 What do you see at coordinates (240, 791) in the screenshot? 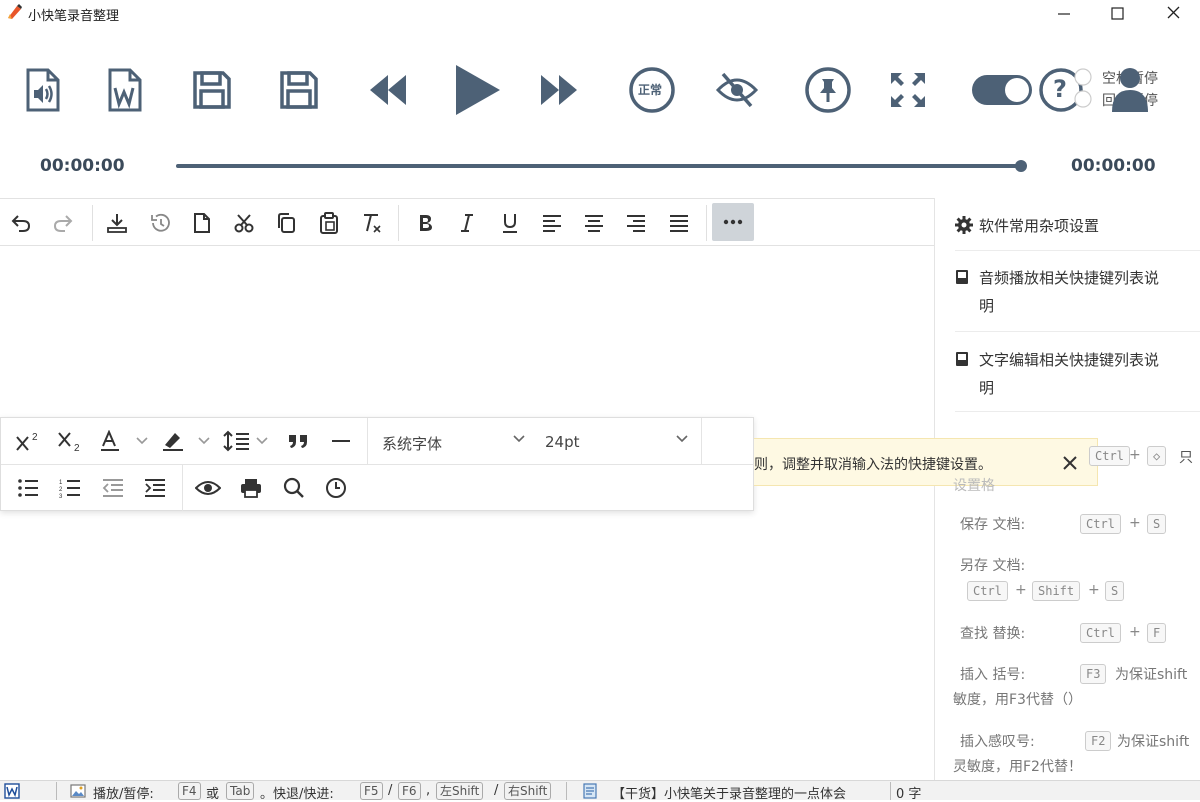
I see `status-key-tab: Tab` at bounding box center [240, 791].